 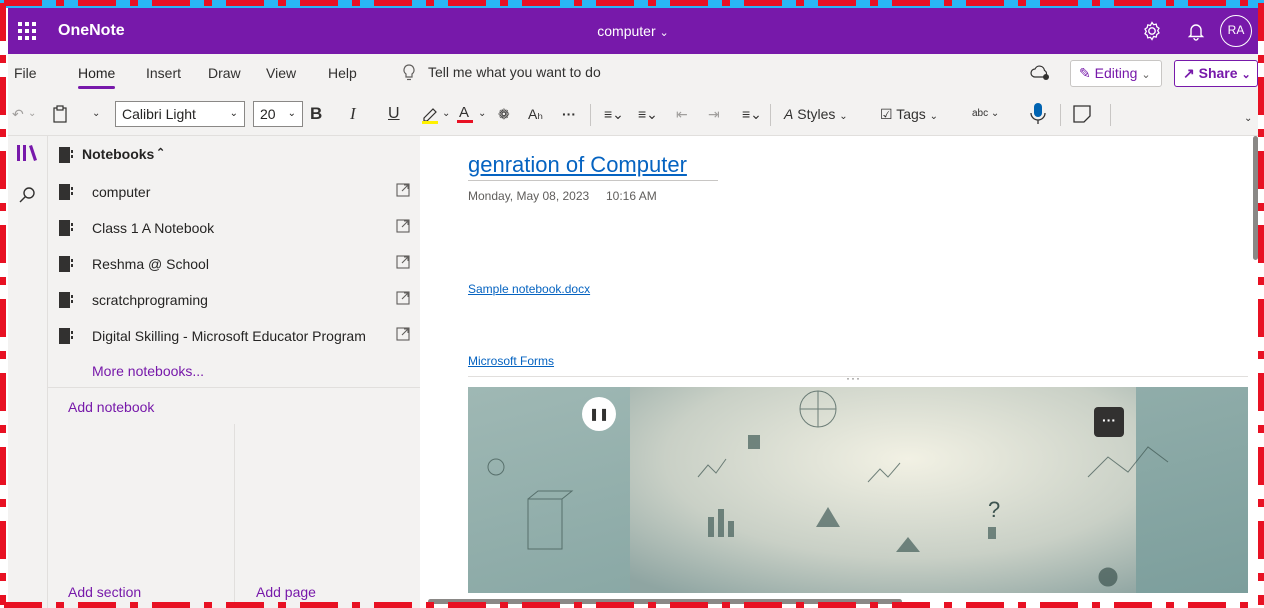 I want to click on tab-file: File, so click(x=25, y=73).